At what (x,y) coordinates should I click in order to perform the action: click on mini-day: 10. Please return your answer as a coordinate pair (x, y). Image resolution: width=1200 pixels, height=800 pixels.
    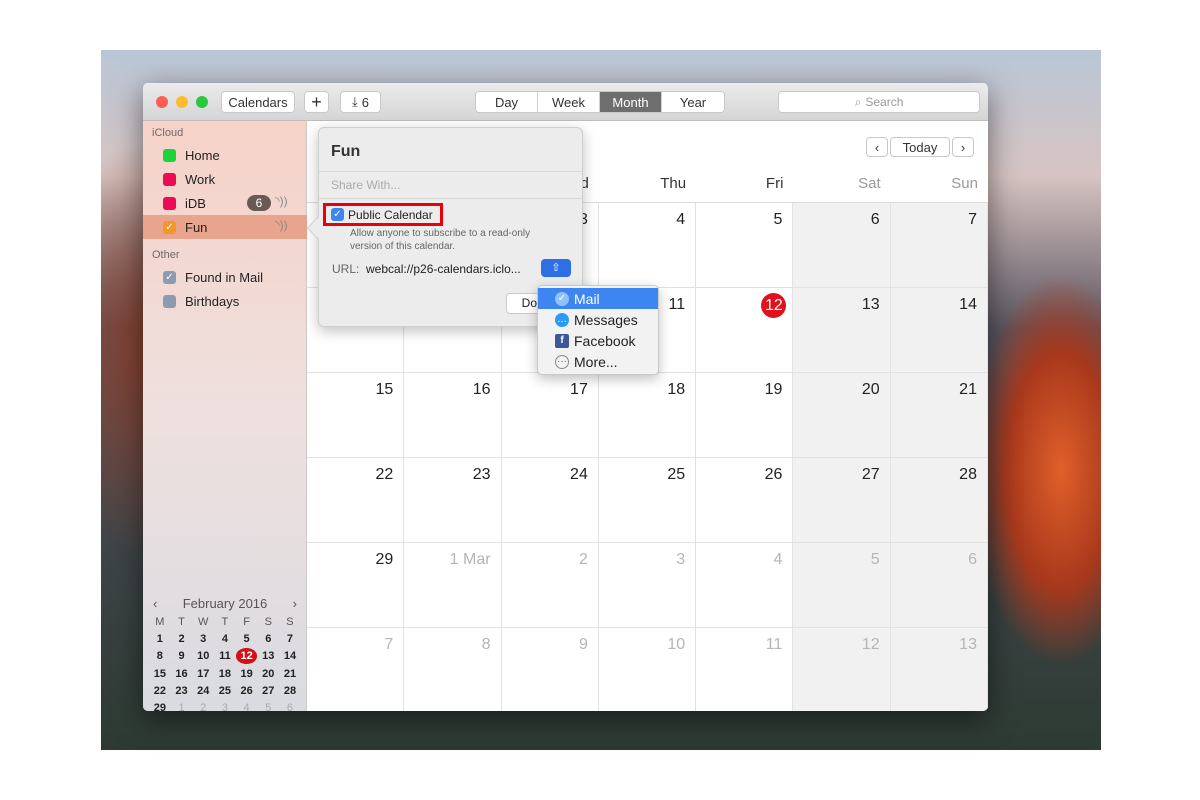
    Looking at the image, I should click on (203, 656).